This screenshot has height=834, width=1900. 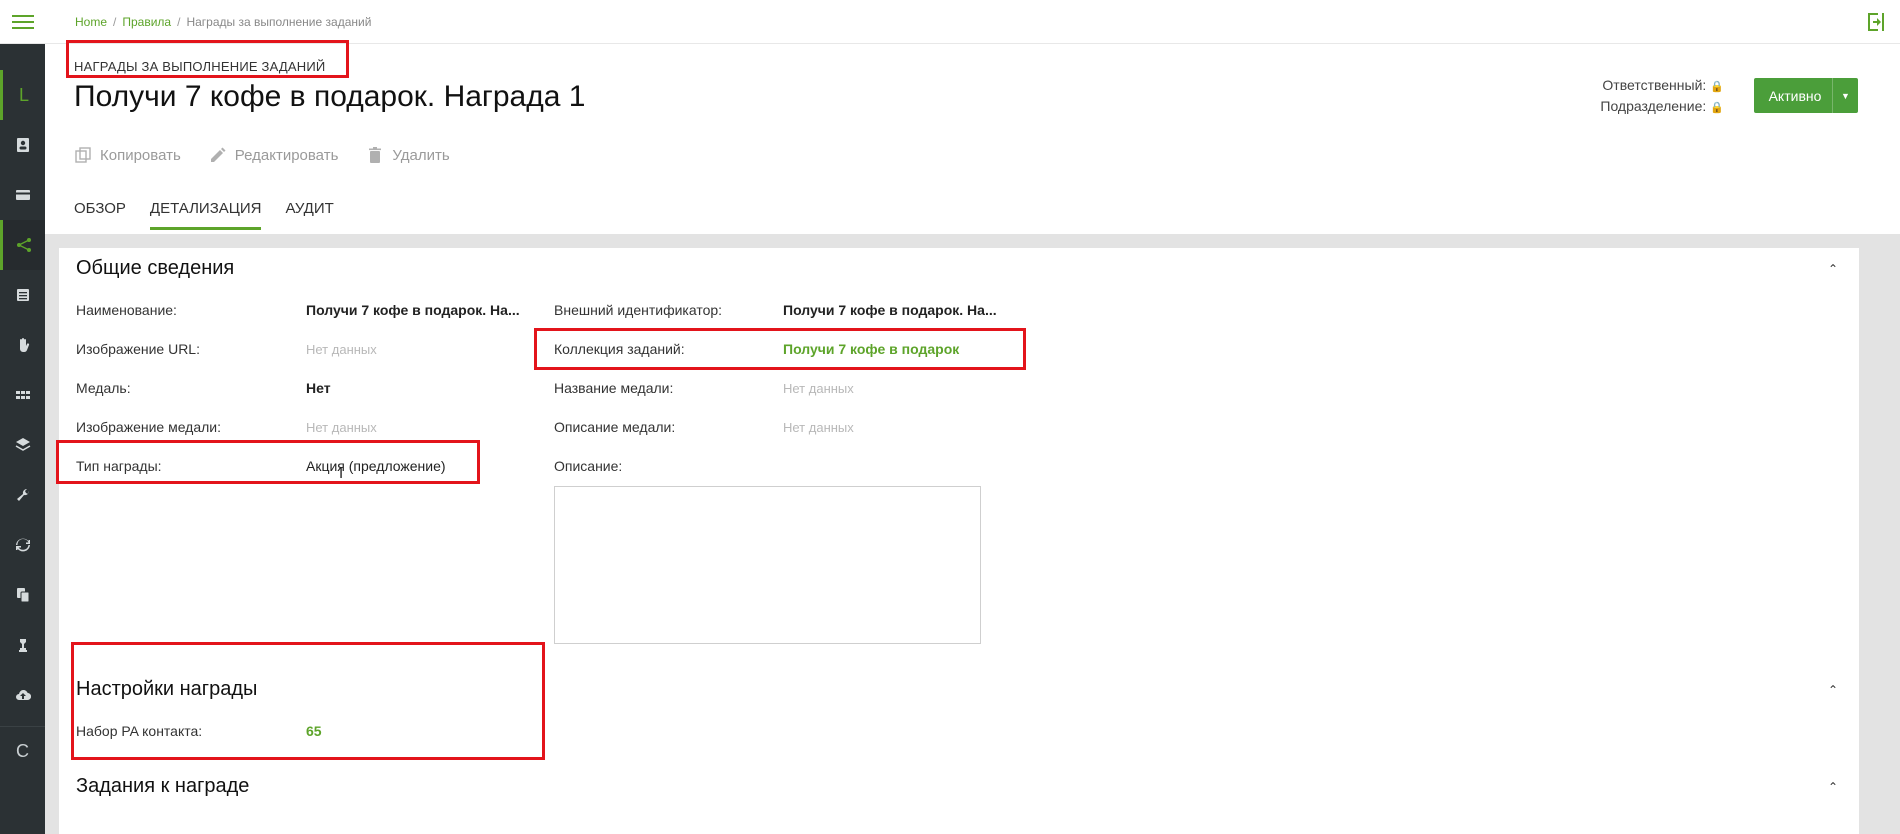 What do you see at coordinates (818, 427) in the screenshot?
I see `medal-description-value: Нет данных` at bounding box center [818, 427].